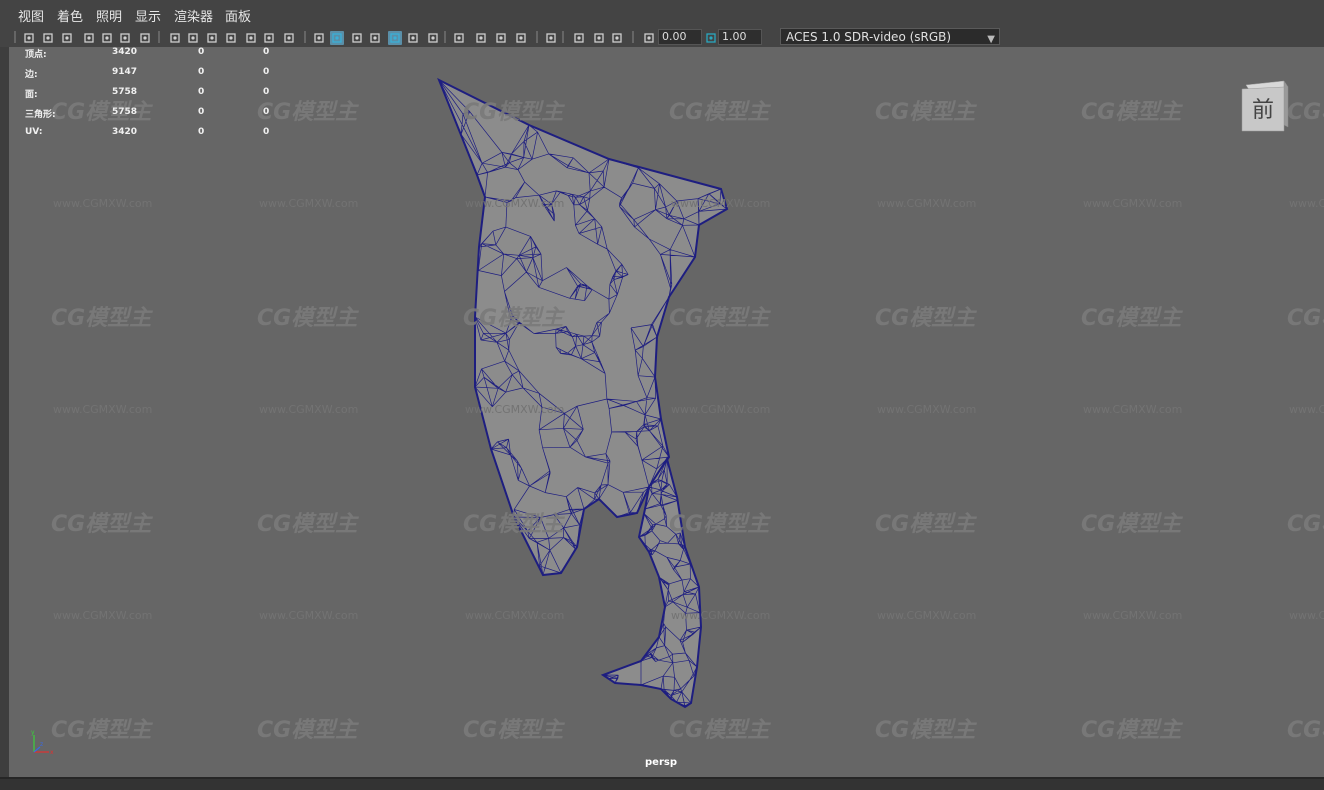 This screenshot has height=790, width=1324. I want to click on viewcube: 前, so click(1265, 106).